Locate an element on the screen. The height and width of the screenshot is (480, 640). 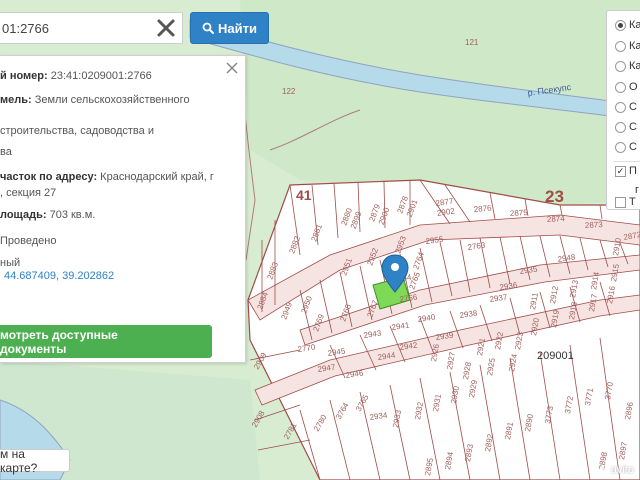
info-line: лощадь: 703 кв.м. is located at coordinates (47, 215).